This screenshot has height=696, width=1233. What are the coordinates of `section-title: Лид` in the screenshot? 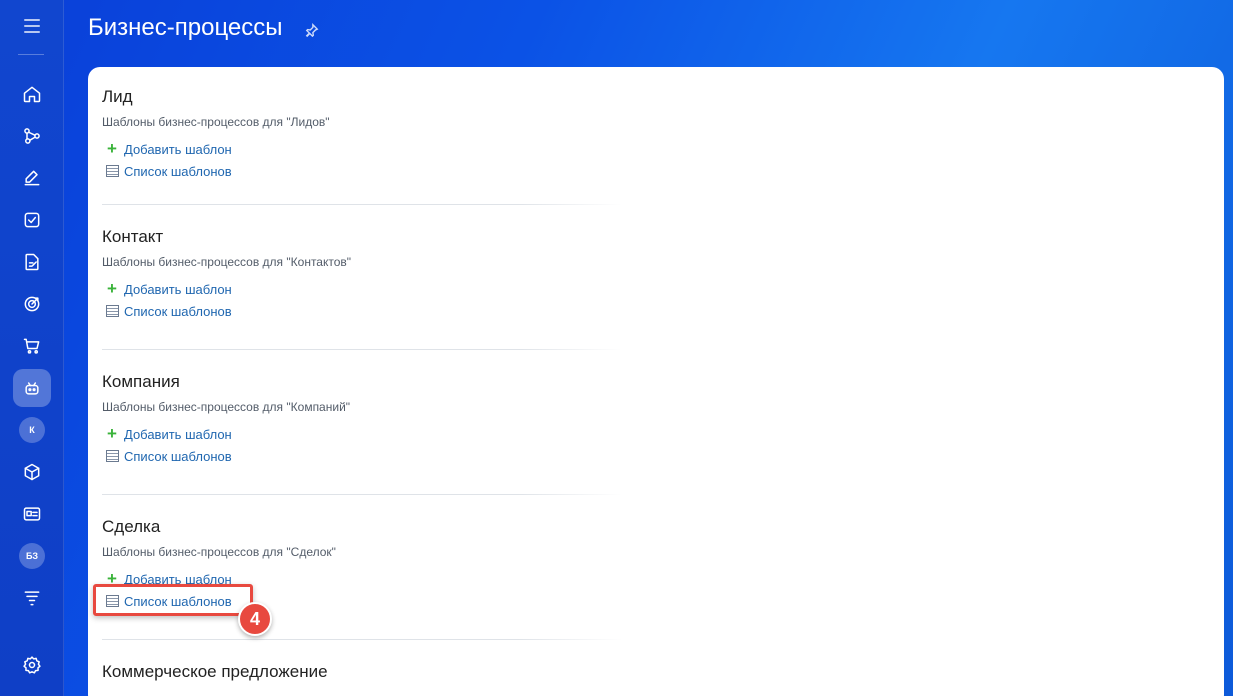 It's located at (117, 96).